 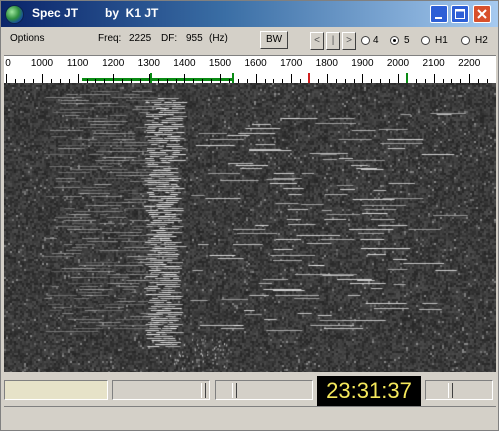 What do you see at coordinates (56, 390) in the screenshot?
I see `status-field` at bounding box center [56, 390].